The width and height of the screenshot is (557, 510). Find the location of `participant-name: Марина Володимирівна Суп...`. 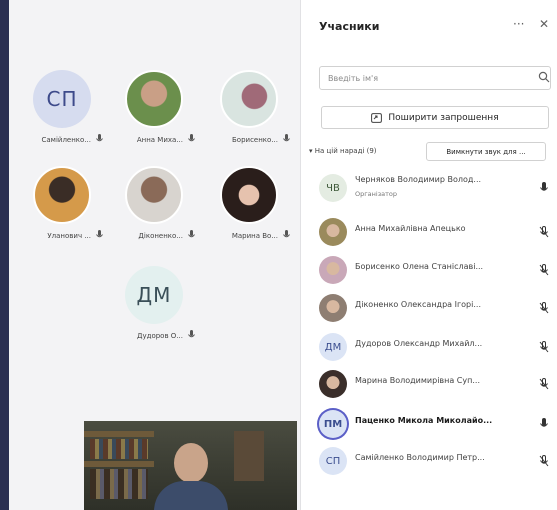

participant-name: Марина Володимирівна Суп... is located at coordinates (417, 380).